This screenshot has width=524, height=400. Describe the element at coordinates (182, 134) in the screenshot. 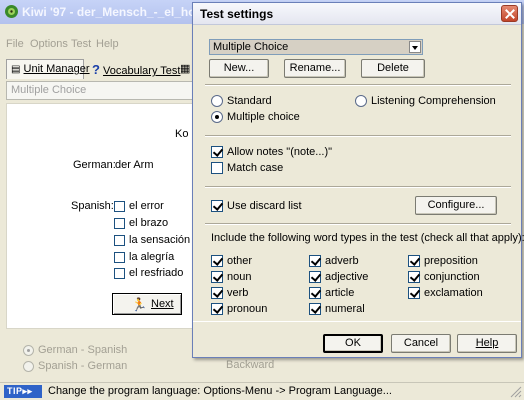

I see `partial-label: Ko` at that location.